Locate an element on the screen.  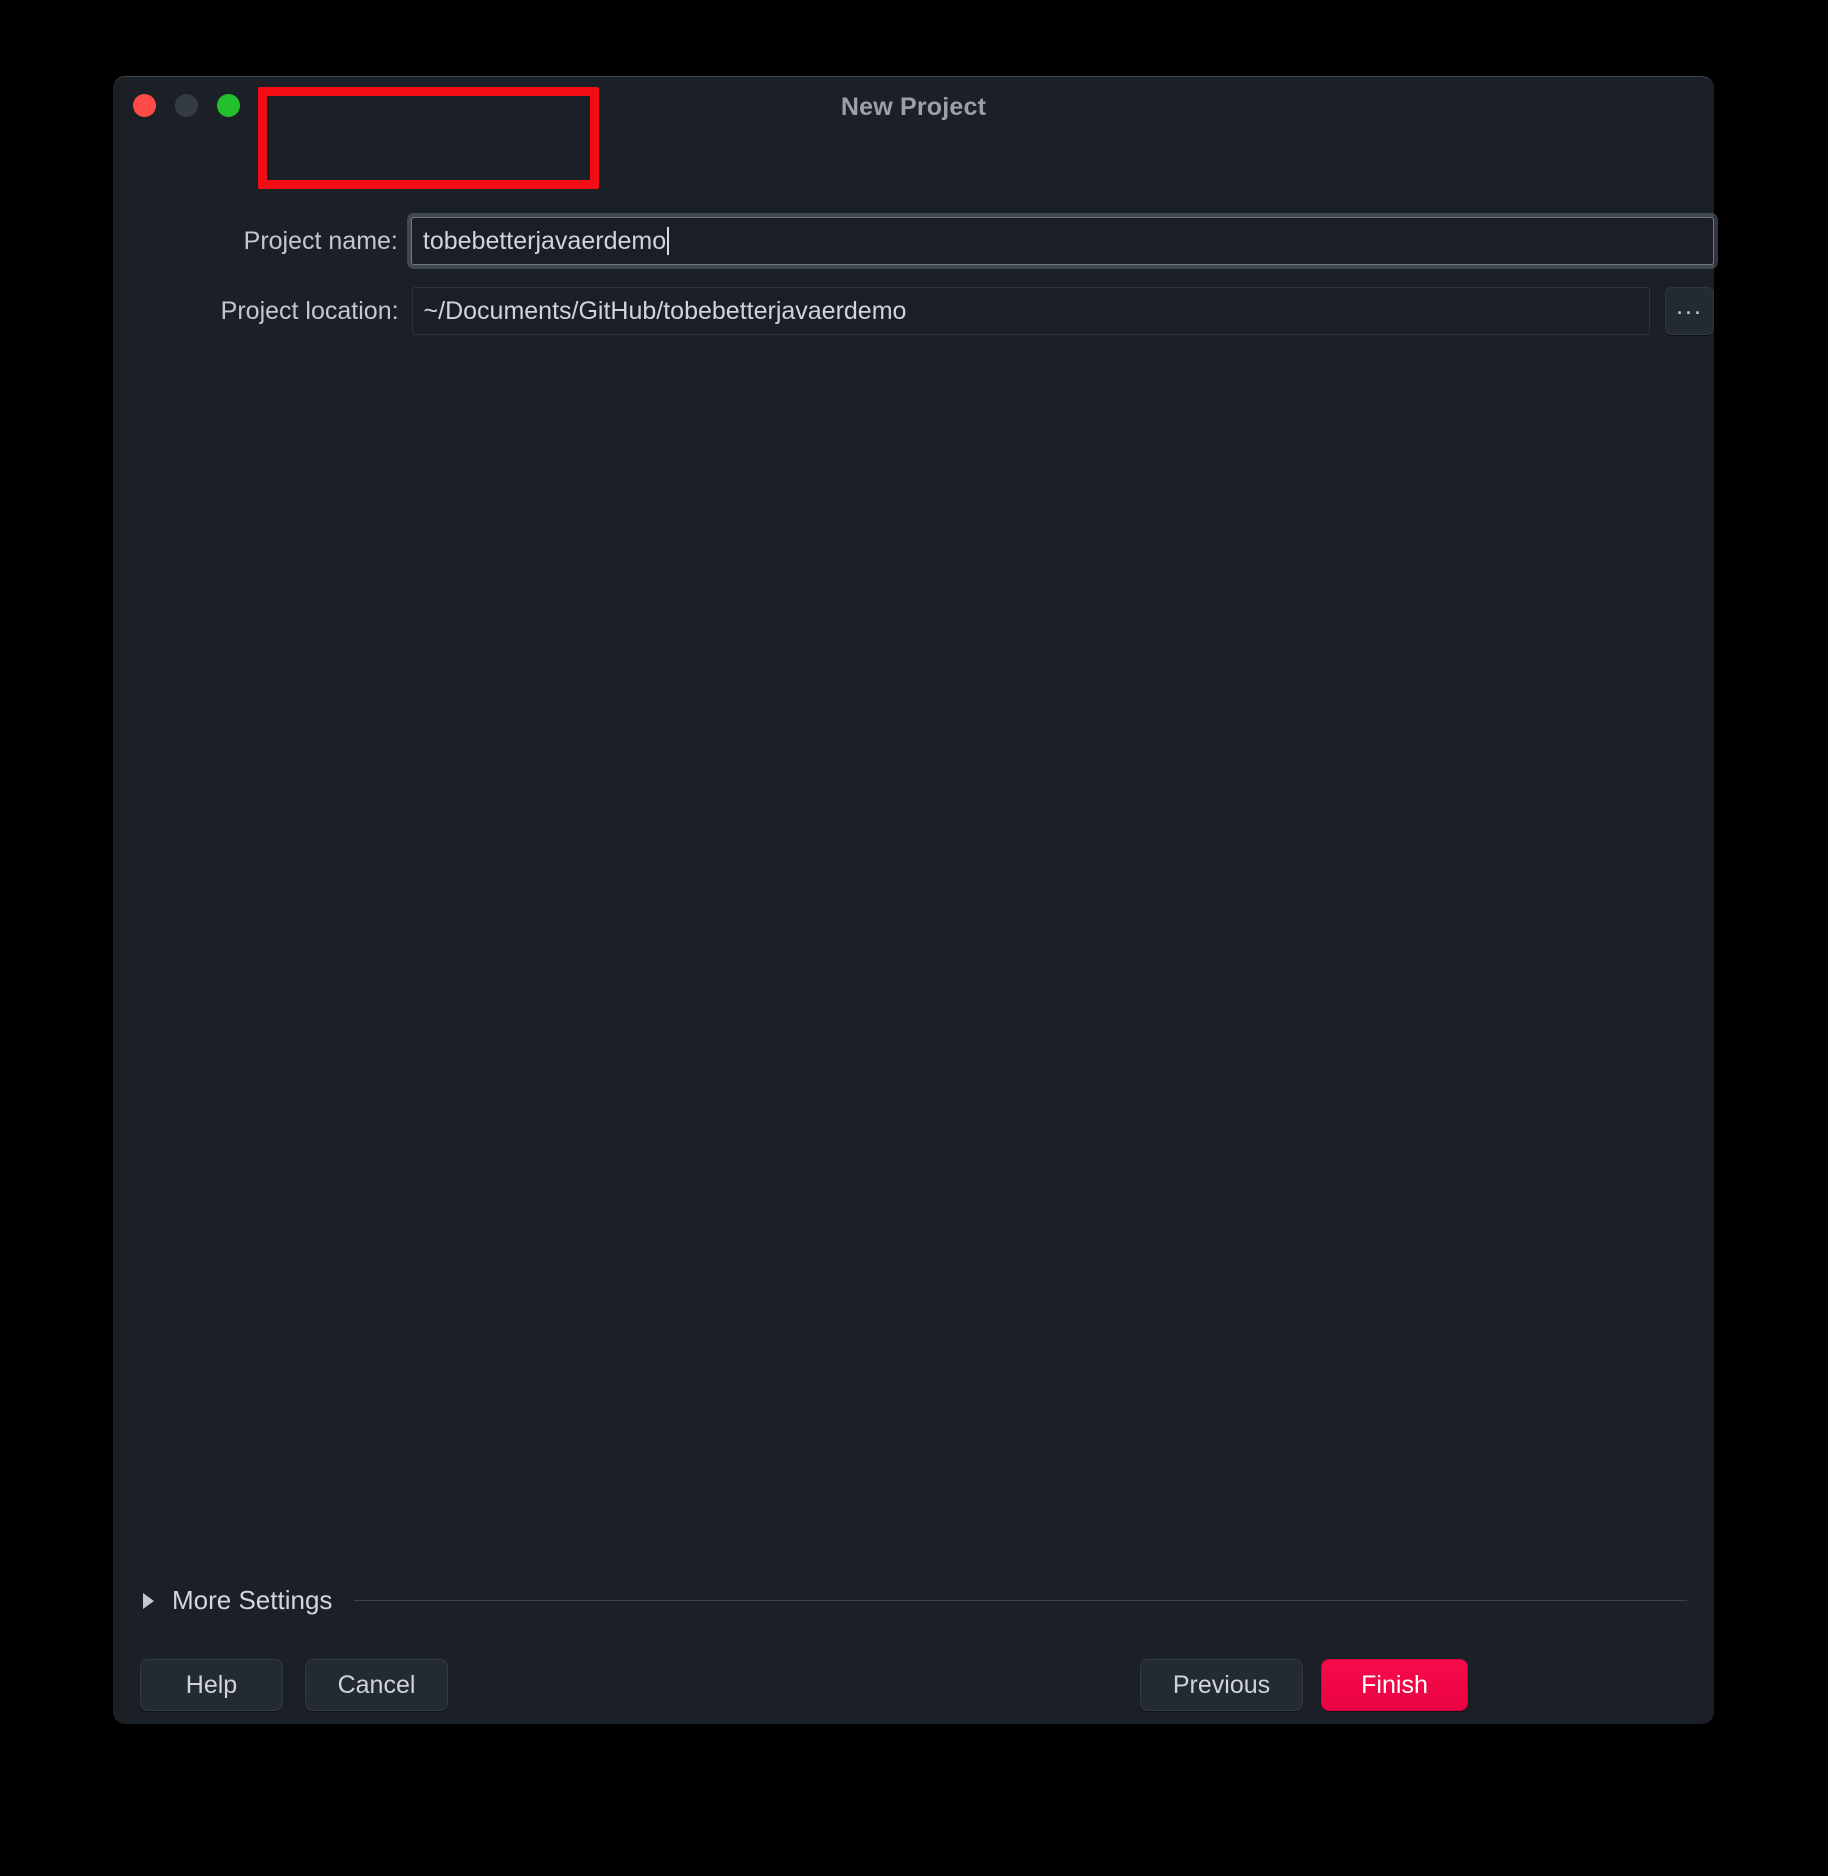
project-name-row: Project name: tobebetterjavaerdemo is located at coordinates (913, 241).